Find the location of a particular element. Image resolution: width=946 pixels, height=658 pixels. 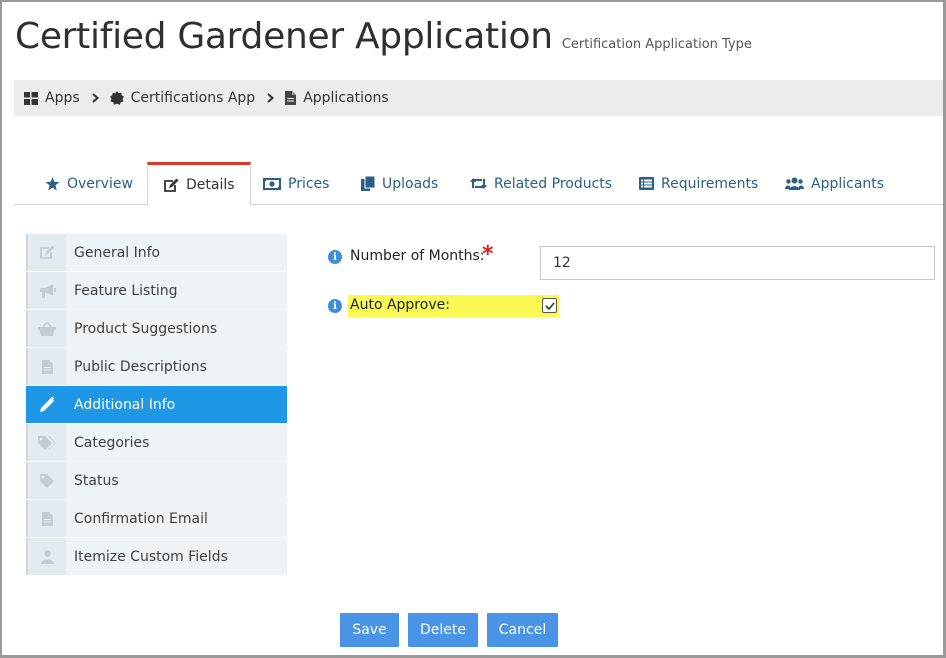

tab-uploads: Uploads is located at coordinates (399, 183).